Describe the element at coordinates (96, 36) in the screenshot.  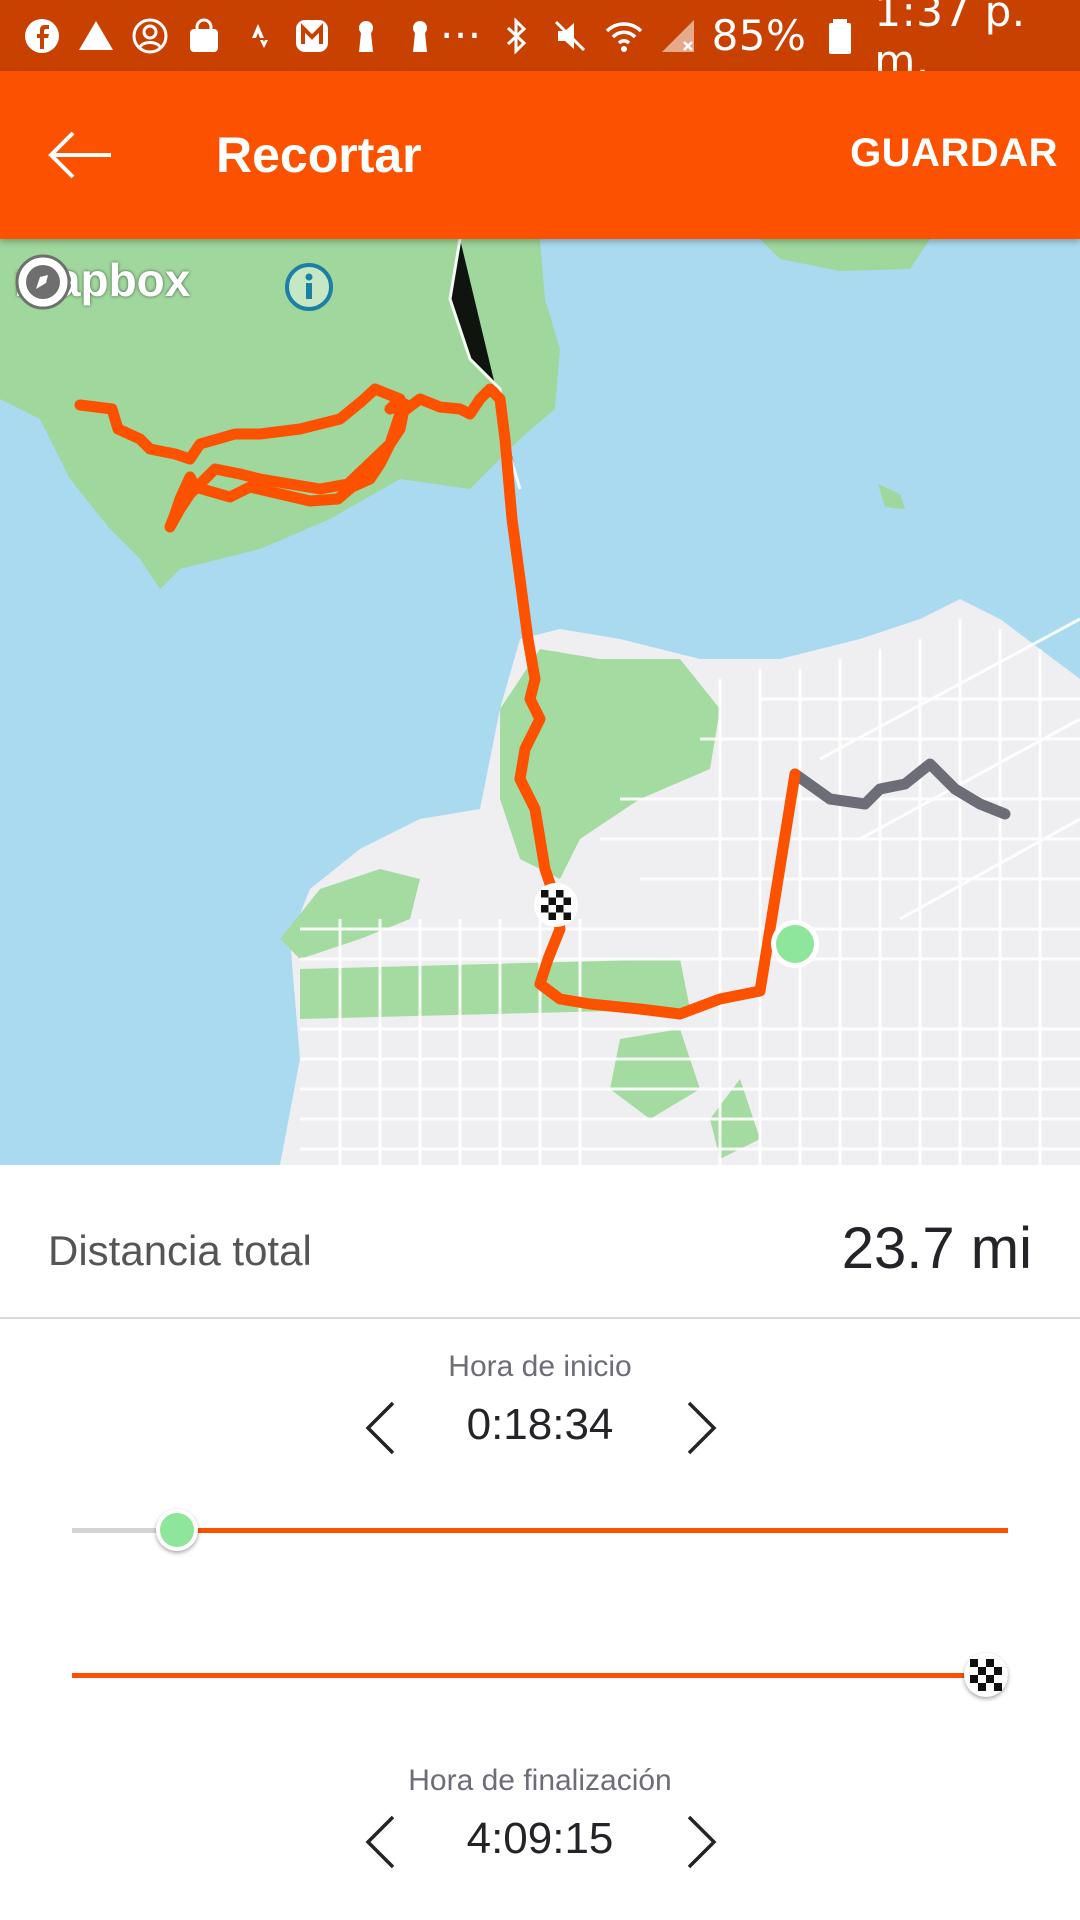
I see `drive-icon` at that location.